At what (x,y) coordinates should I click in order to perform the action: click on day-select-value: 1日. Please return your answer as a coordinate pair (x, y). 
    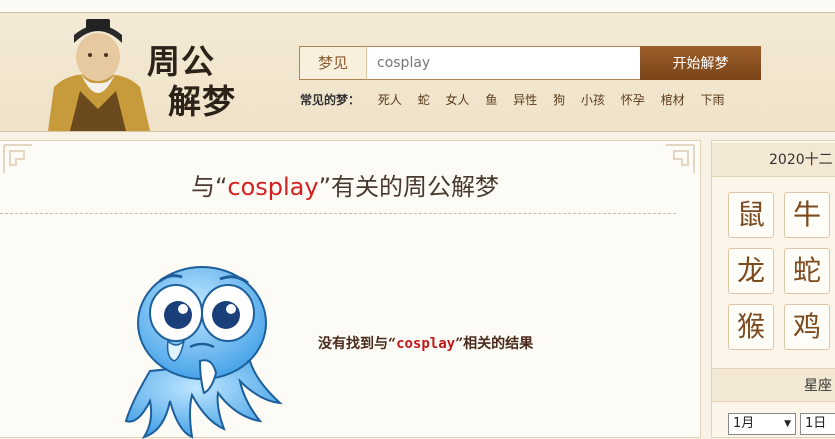
    Looking at the image, I should click on (816, 423).